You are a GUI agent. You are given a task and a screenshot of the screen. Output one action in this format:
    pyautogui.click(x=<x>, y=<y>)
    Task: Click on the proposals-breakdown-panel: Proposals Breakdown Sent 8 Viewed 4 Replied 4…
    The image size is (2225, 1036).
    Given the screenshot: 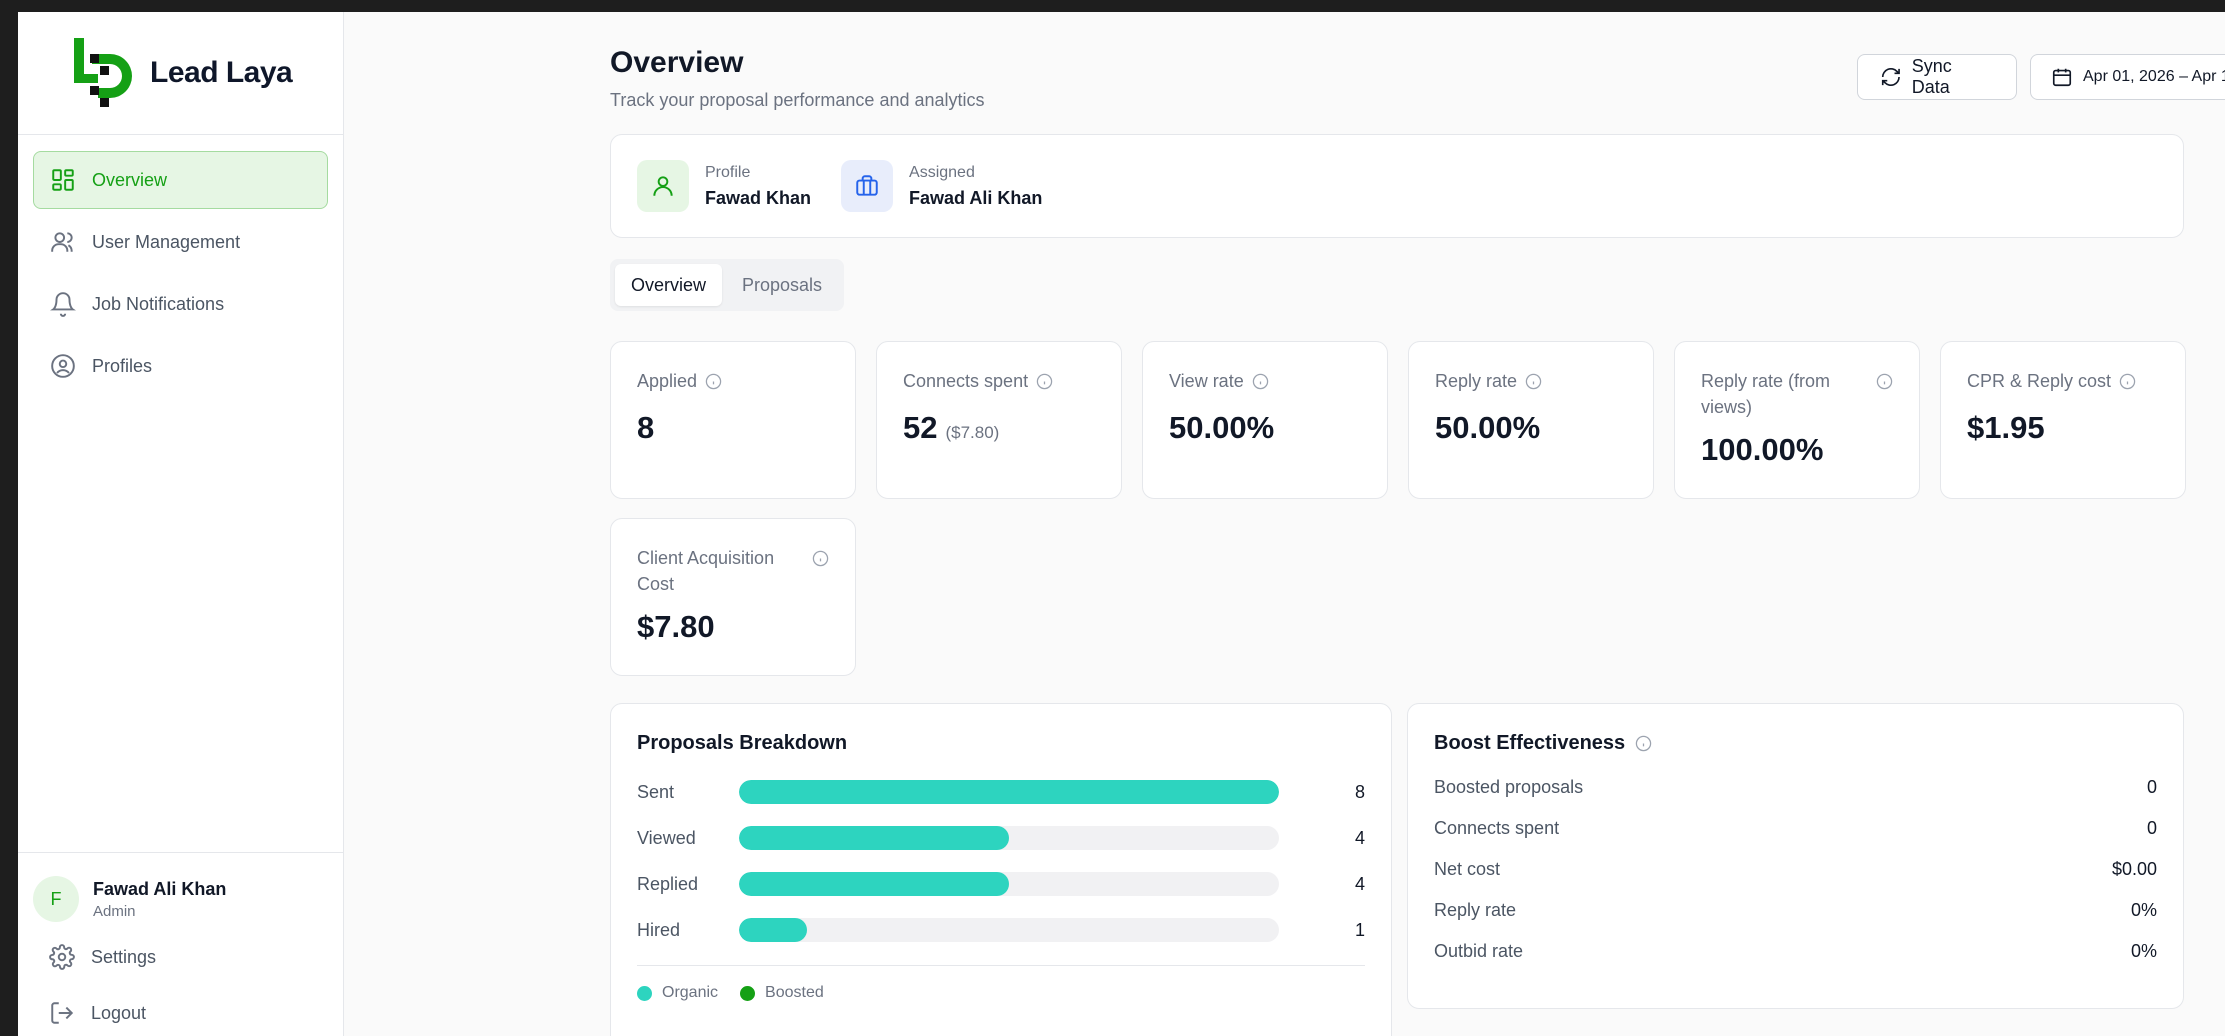 What is the action you would take?
    pyautogui.click(x=1001, y=869)
    